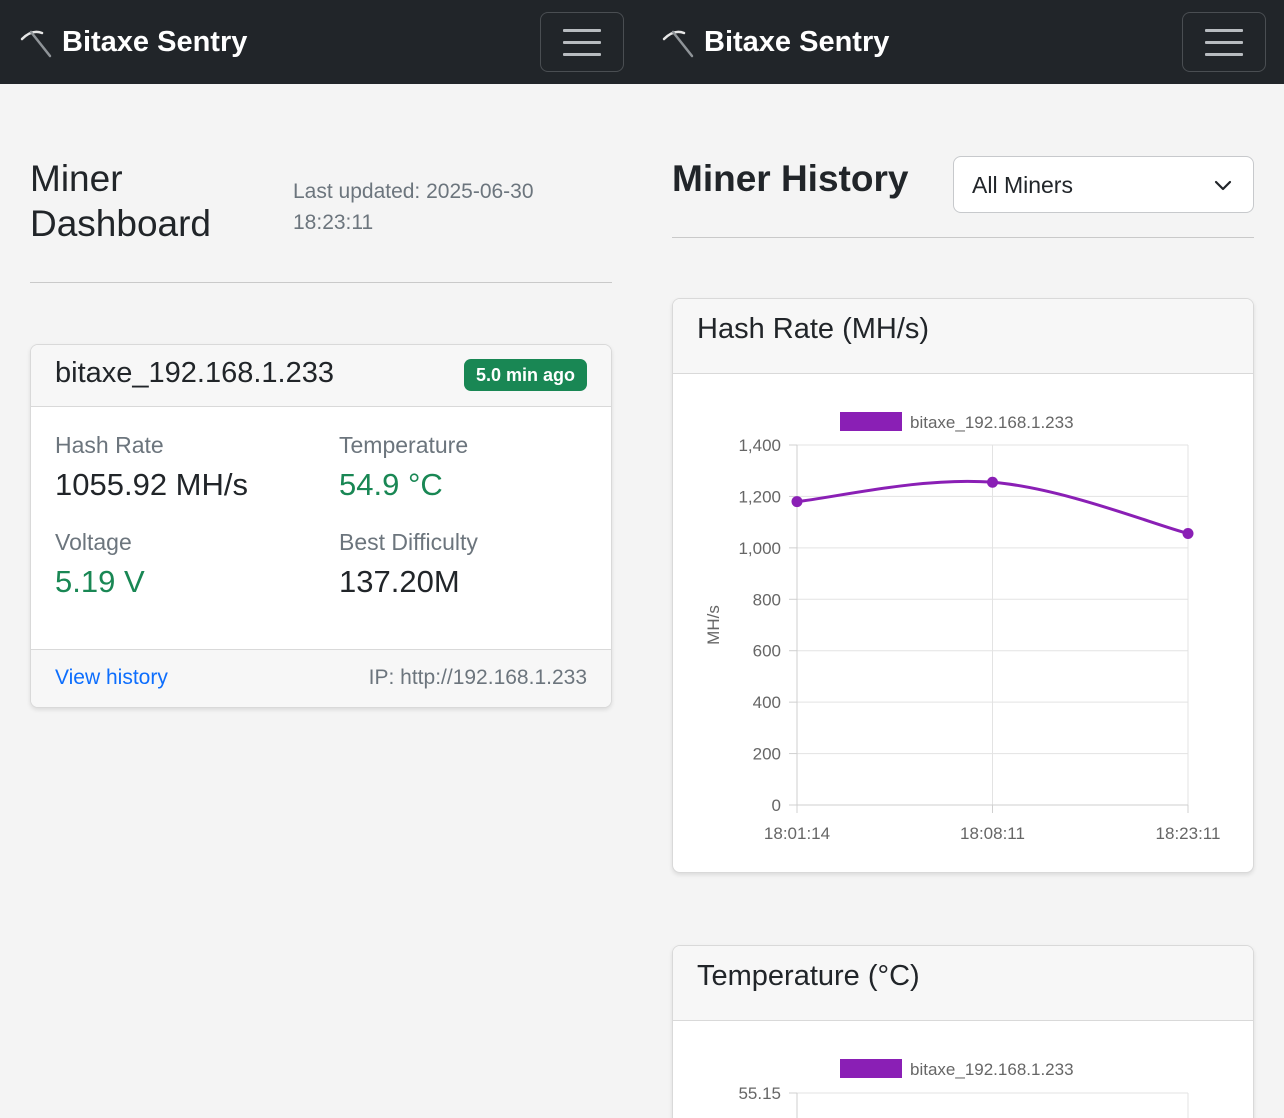  What do you see at coordinates (759, 548) in the screenshot?
I see `y-tick-label: 1,000` at bounding box center [759, 548].